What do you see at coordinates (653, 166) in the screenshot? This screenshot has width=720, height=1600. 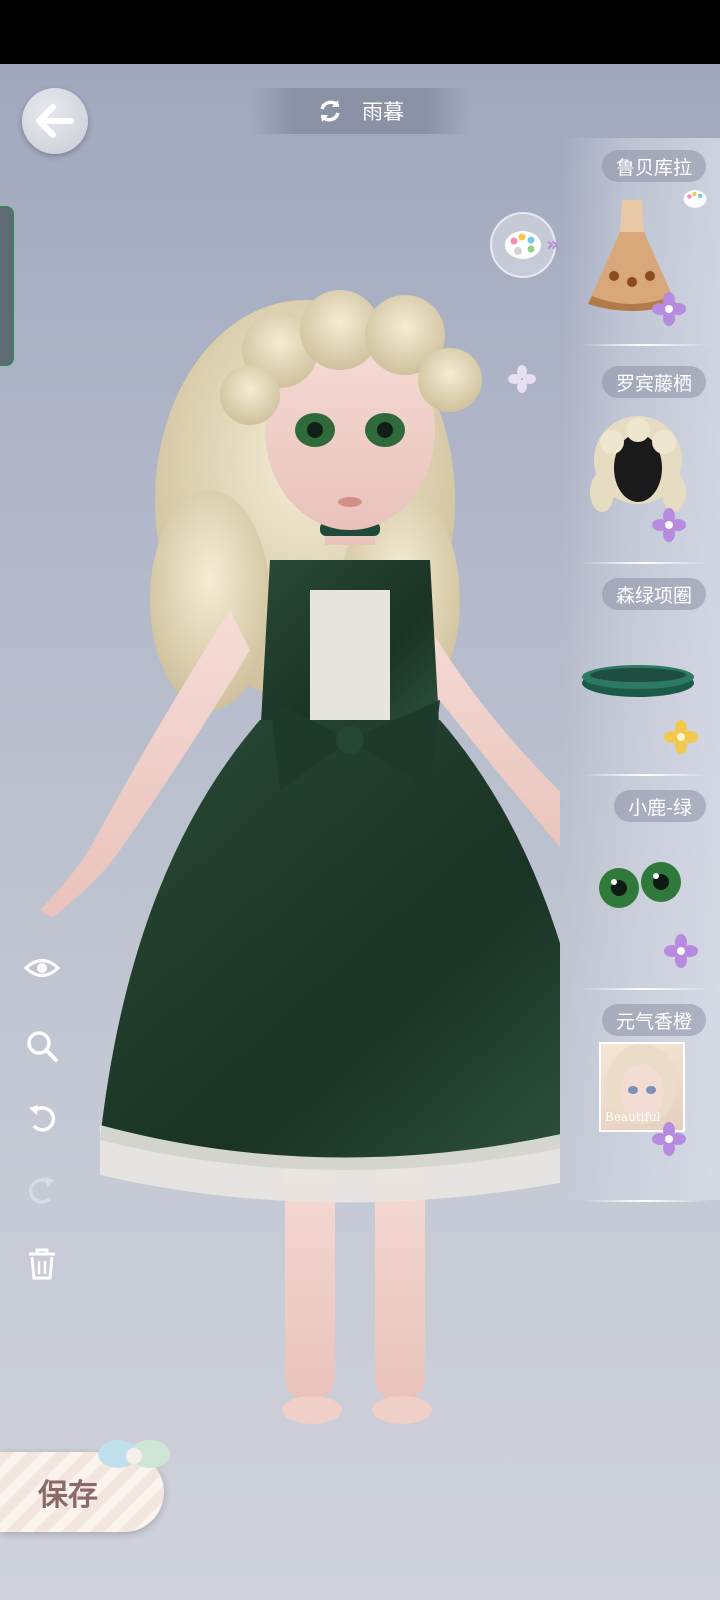 I see `slot-label-dress: 鲁贝库拉` at bounding box center [653, 166].